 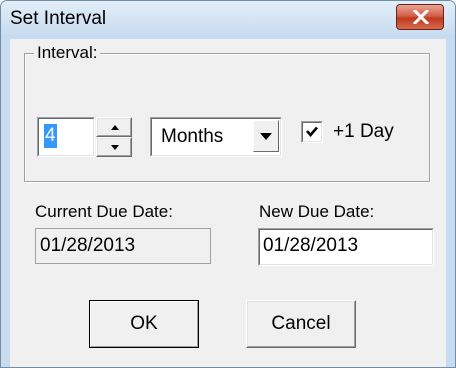 I want to click on current-due-date-label: Current Due Date:, so click(x=104, y=211).